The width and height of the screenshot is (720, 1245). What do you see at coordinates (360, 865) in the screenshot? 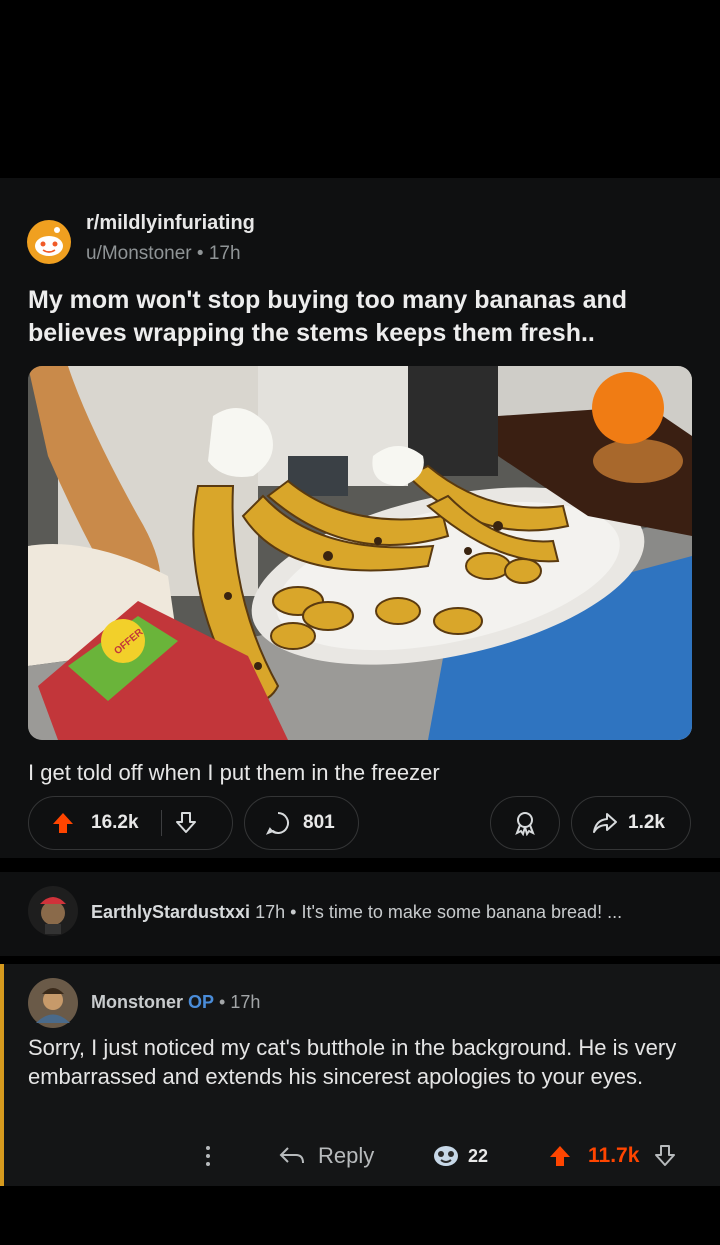
I see `section-divider` at bounding box center [360, 865].